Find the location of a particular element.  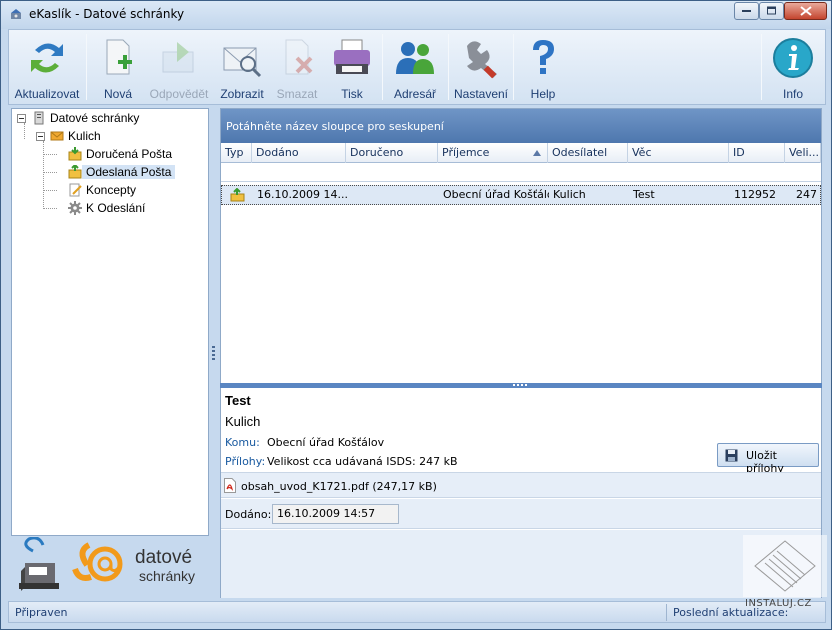

info-button: Info is located at coordinates (793, 67).